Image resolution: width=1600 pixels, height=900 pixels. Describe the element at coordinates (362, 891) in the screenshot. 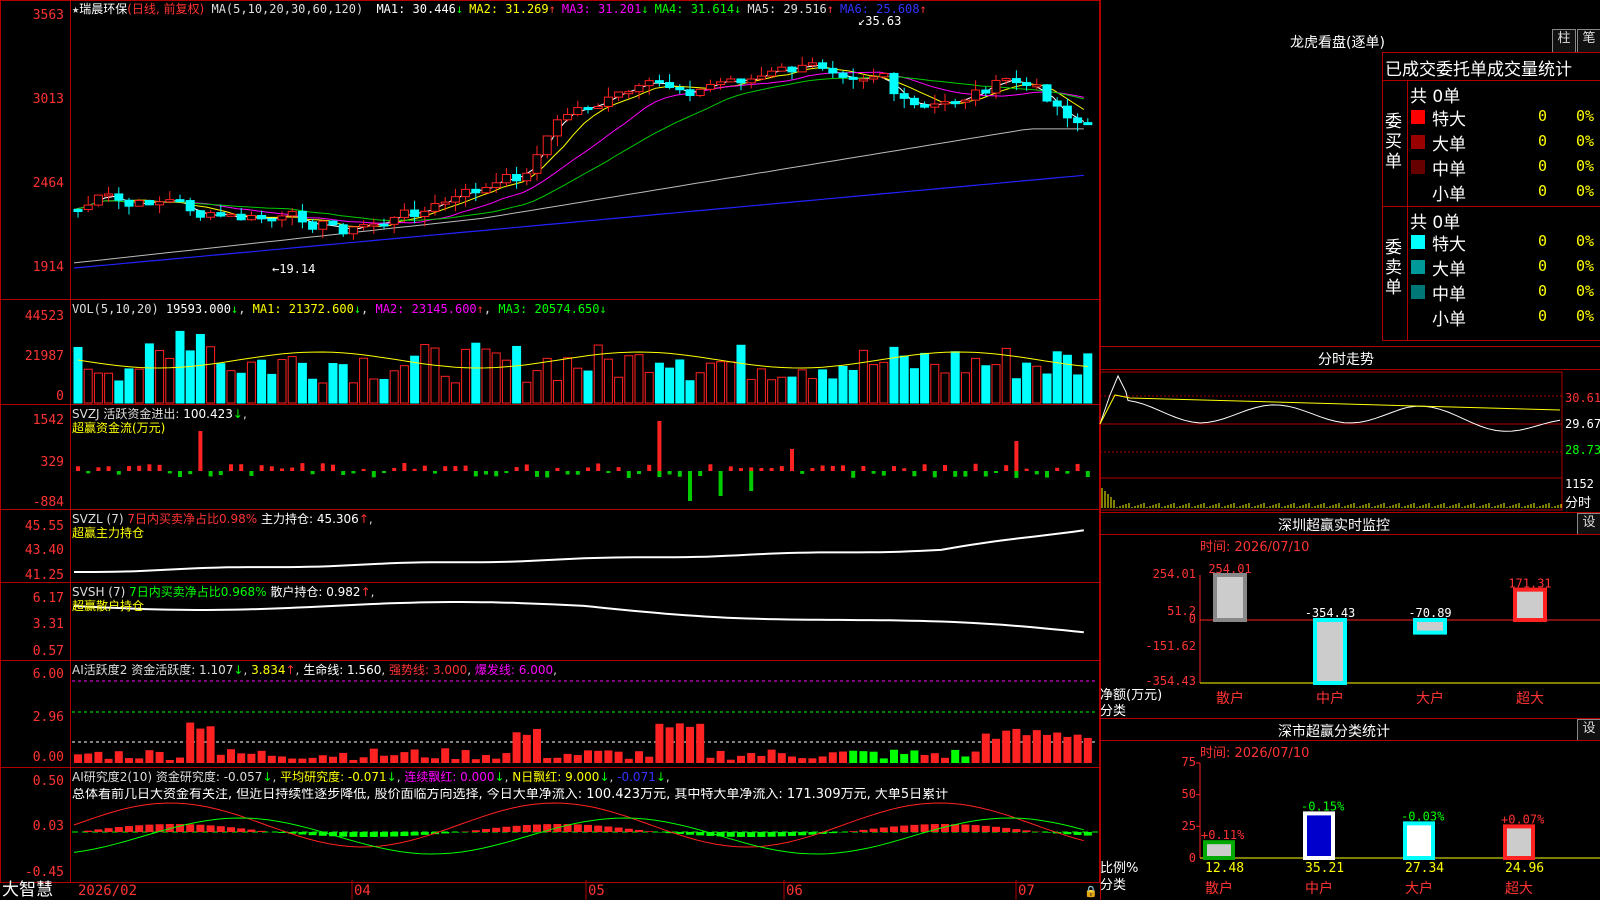

I see `date-axis-tick: 04` at that location.